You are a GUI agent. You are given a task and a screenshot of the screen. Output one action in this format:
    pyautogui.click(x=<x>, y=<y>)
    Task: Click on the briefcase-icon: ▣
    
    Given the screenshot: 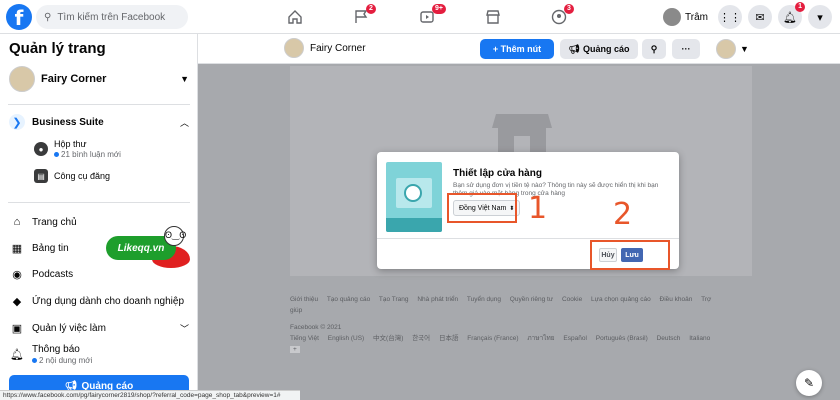 What is the action you would take?
    pyautogui.click(x=17, y=328)
    